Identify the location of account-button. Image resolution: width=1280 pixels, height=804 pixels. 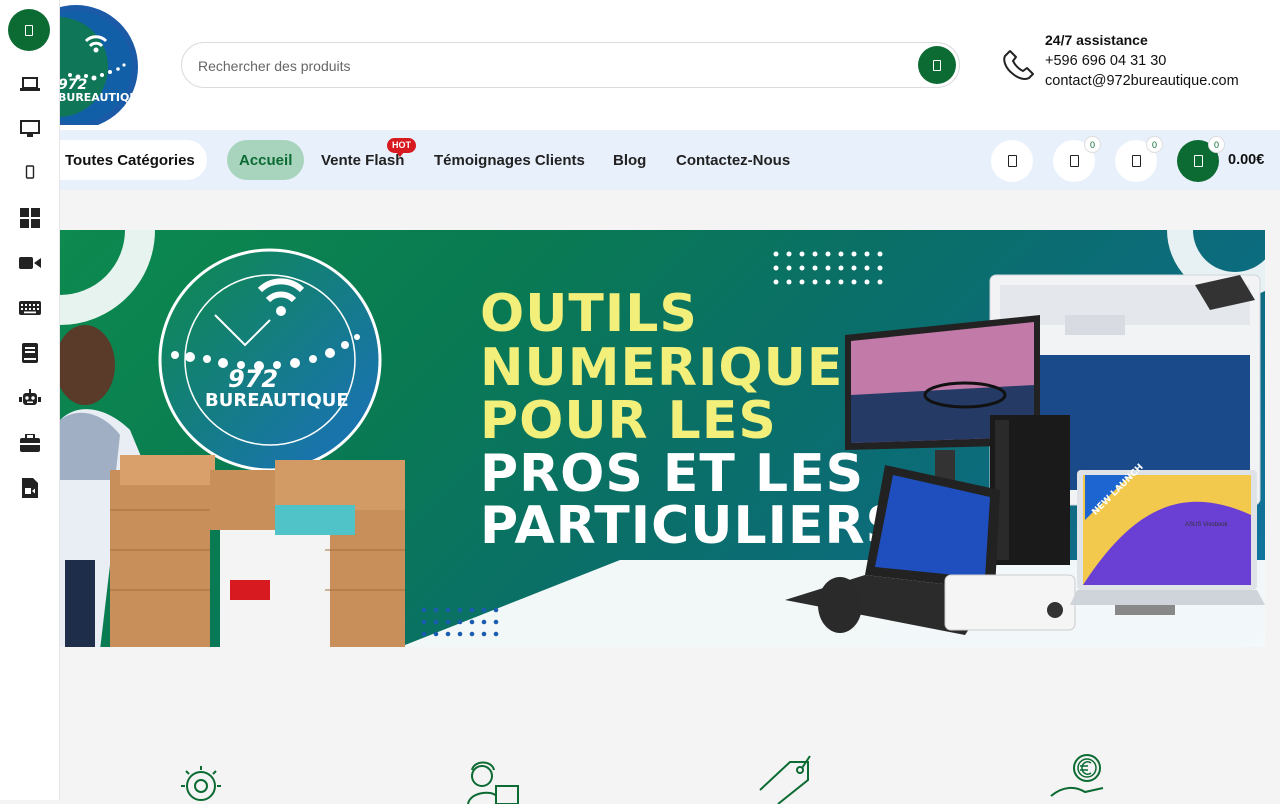
(1012, 161).